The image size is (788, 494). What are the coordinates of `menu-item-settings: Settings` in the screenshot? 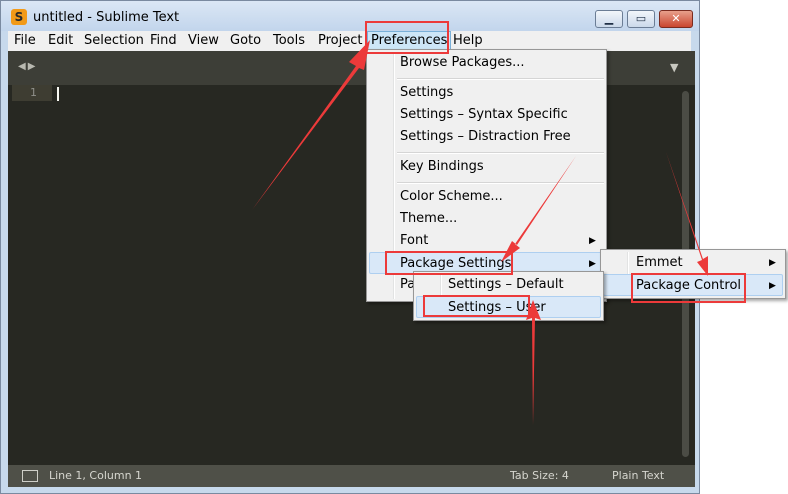 It's located at (486, 93).